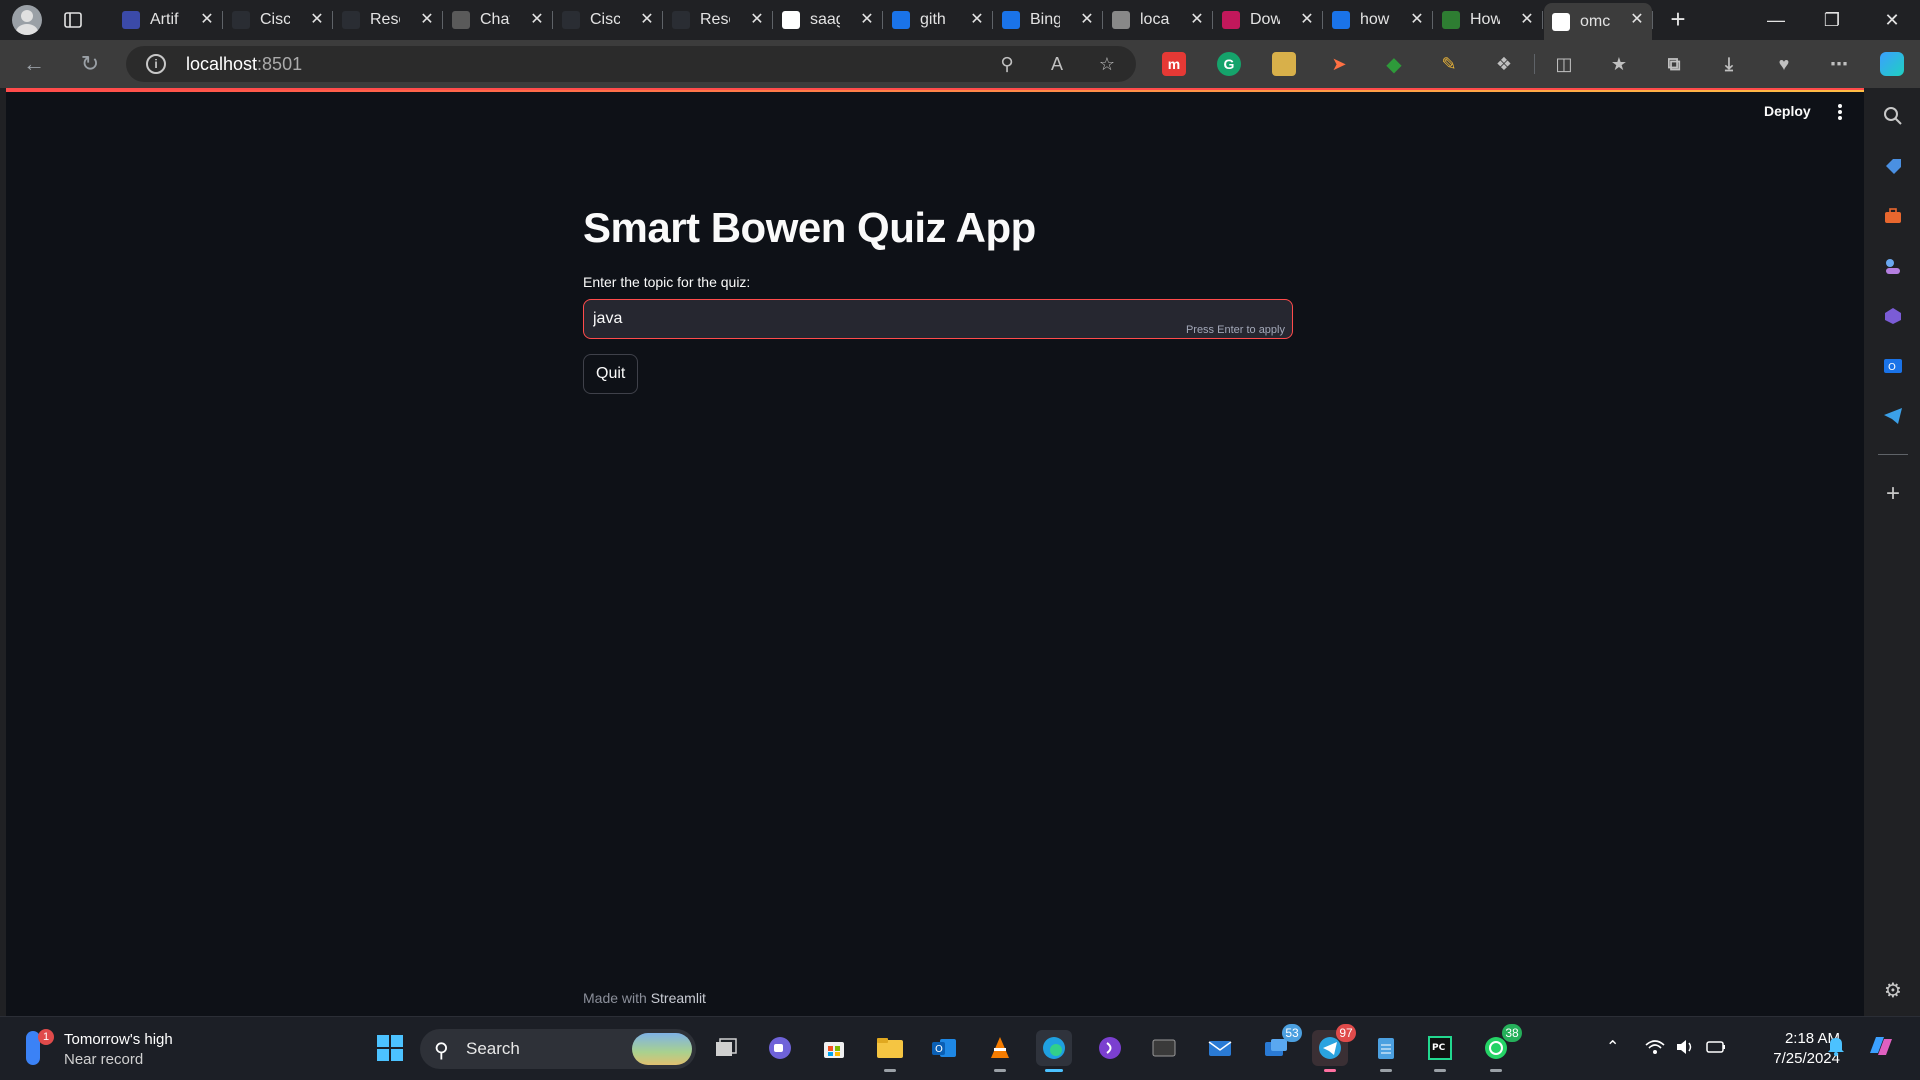  I want to click on browser-tab: how ✕, so click(1378, 20).